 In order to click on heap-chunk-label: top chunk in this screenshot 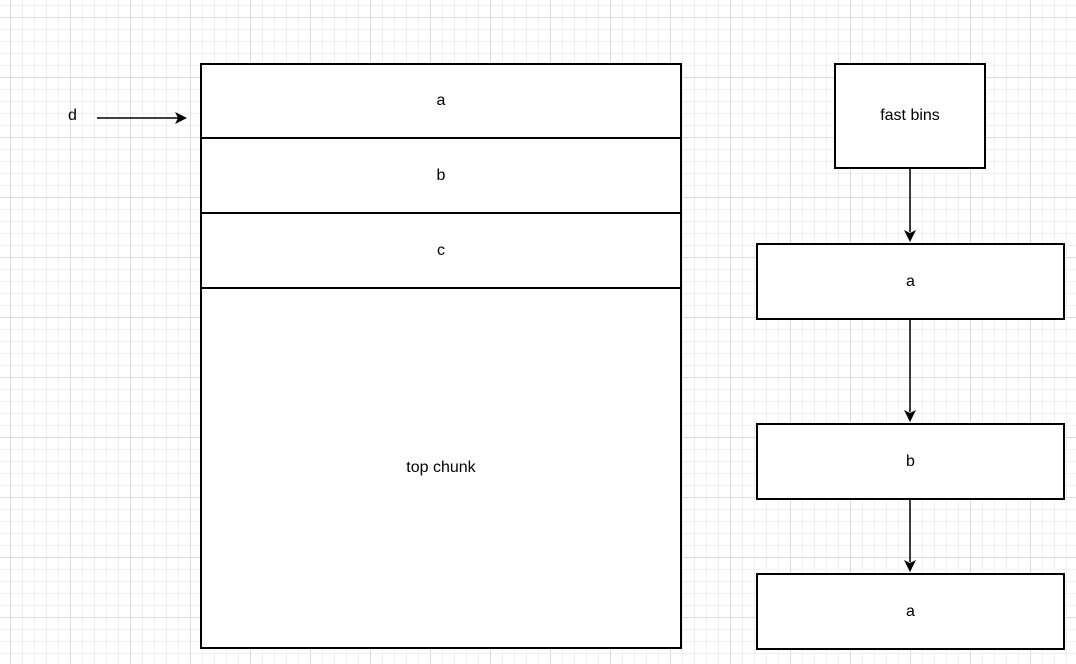, I will do `click(441, 467)`.